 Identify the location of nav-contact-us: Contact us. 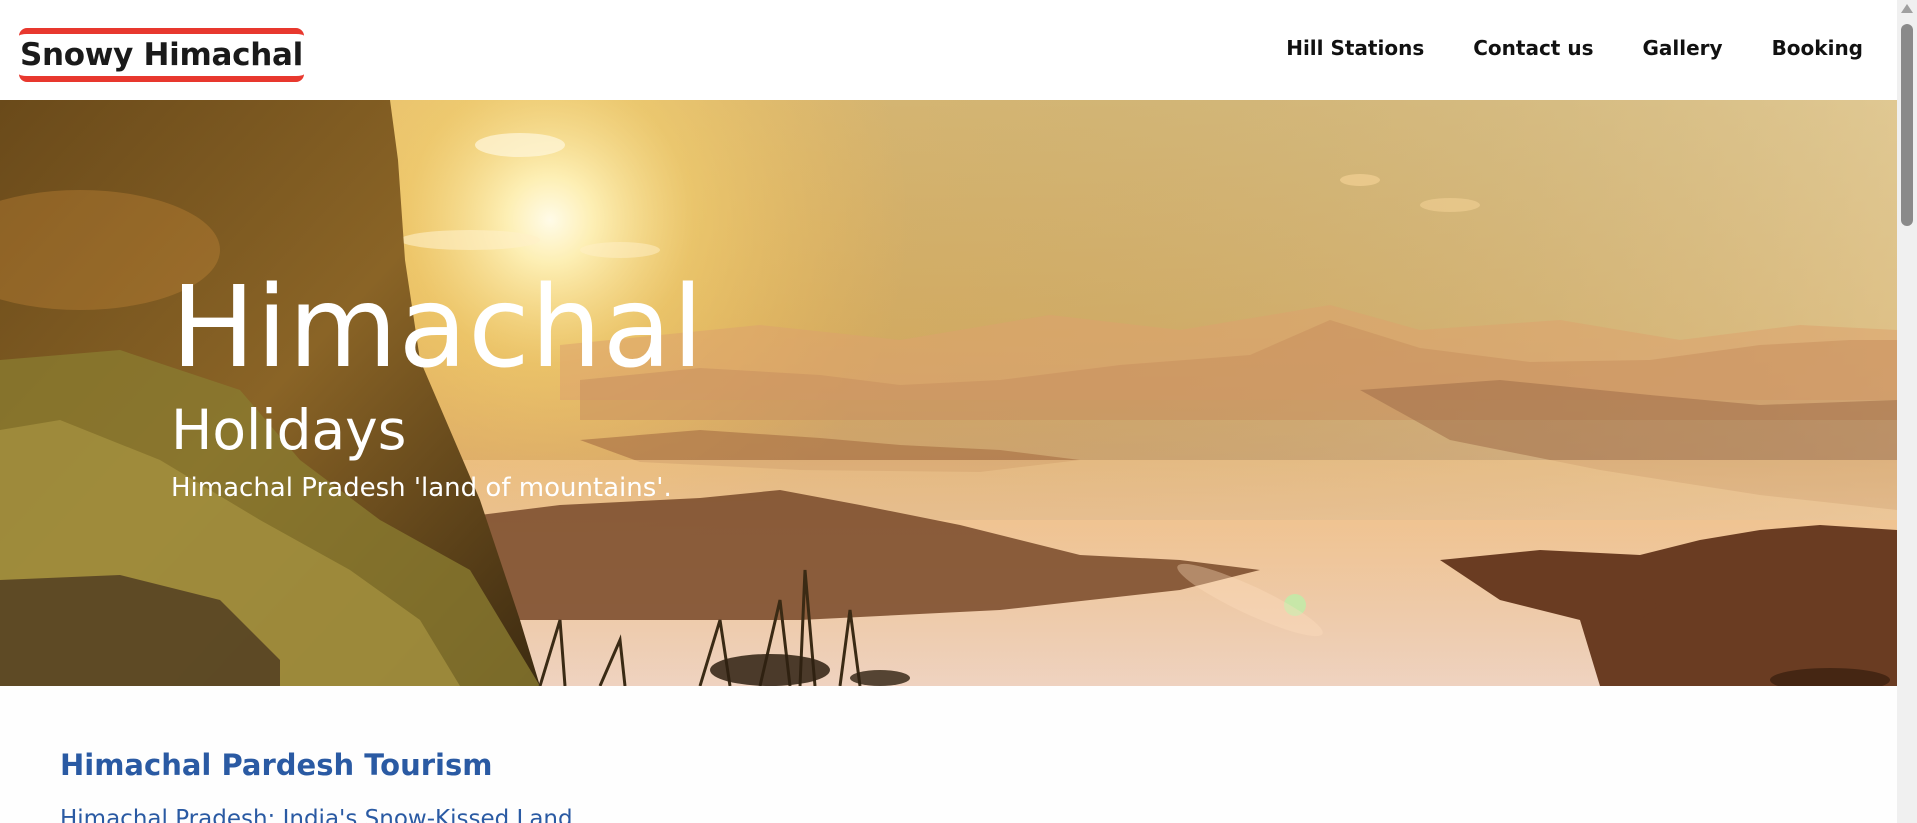
(1533, 48).